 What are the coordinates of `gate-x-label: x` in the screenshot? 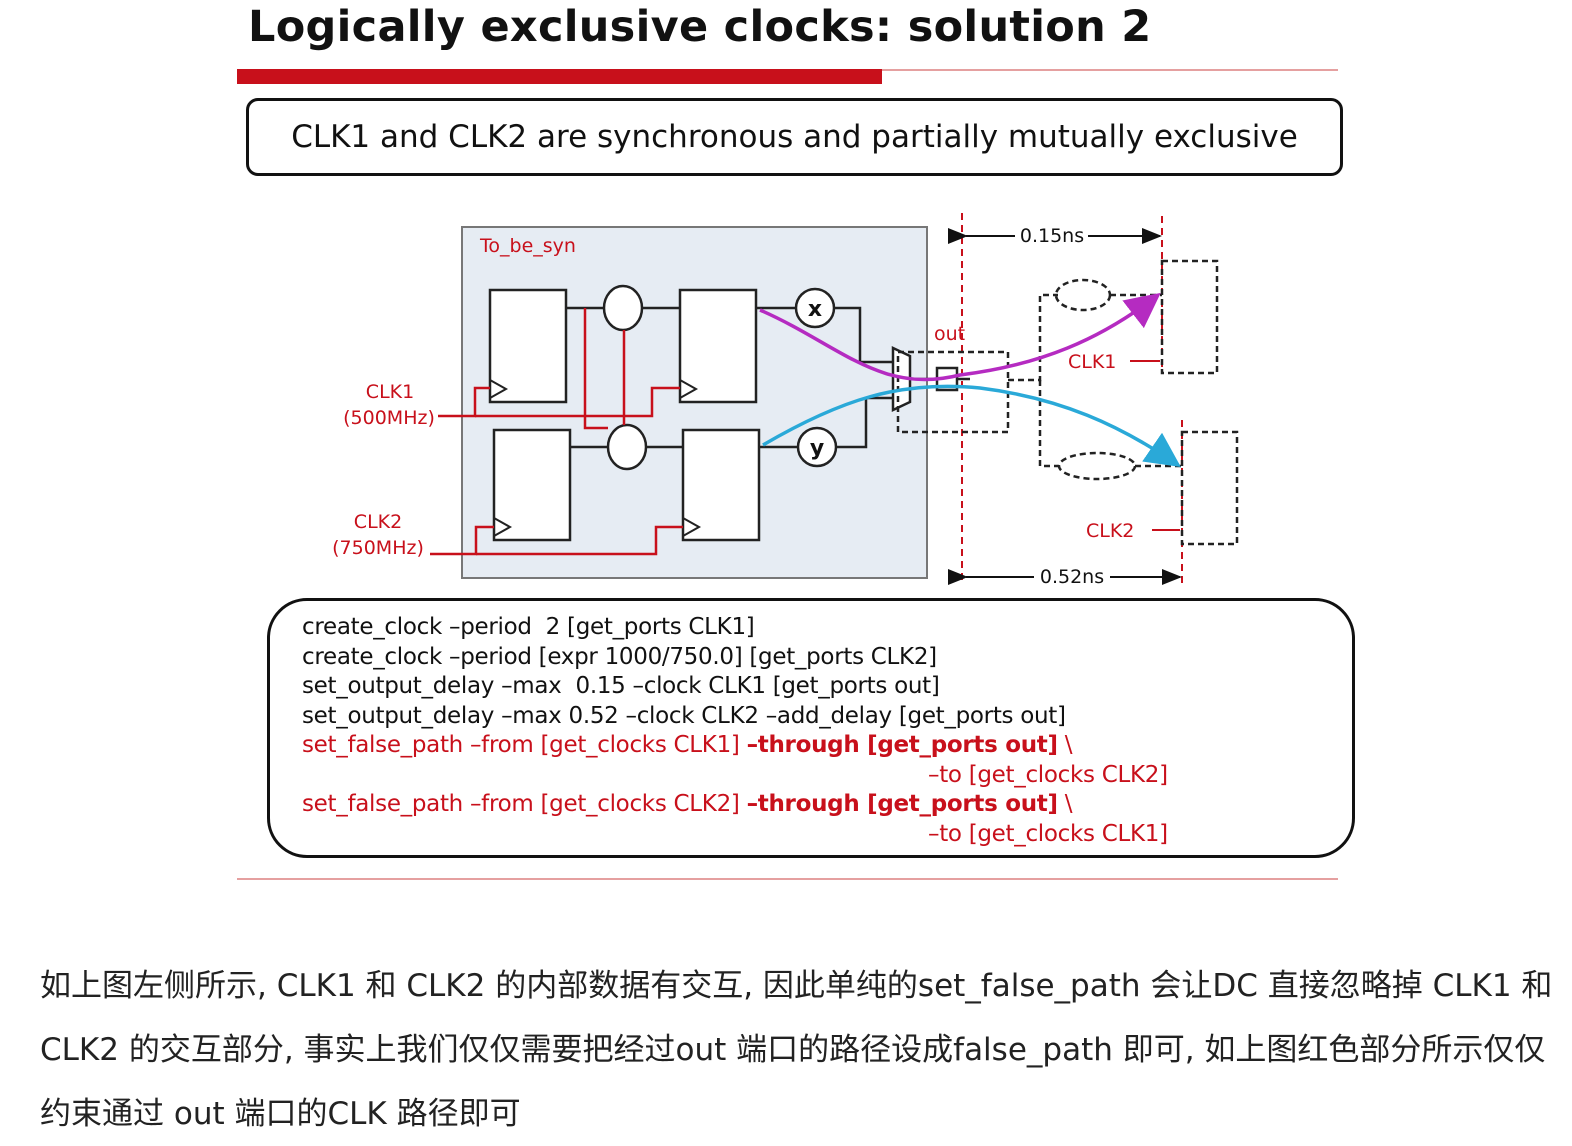 It's located at (815, 309).